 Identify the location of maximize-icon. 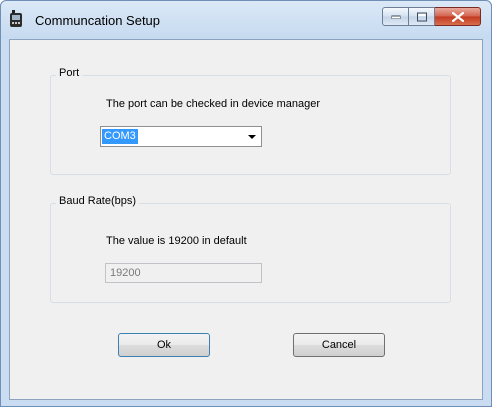
(421, 16).